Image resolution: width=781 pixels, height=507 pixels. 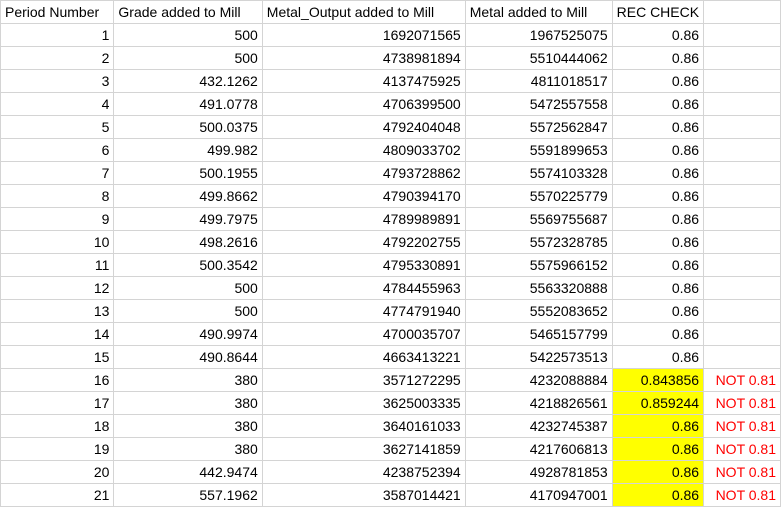 What do you see at coordinates (188, 173) in the screenshot?
I see `cell-grade: 500.1955` at bounding box center [188, 173].